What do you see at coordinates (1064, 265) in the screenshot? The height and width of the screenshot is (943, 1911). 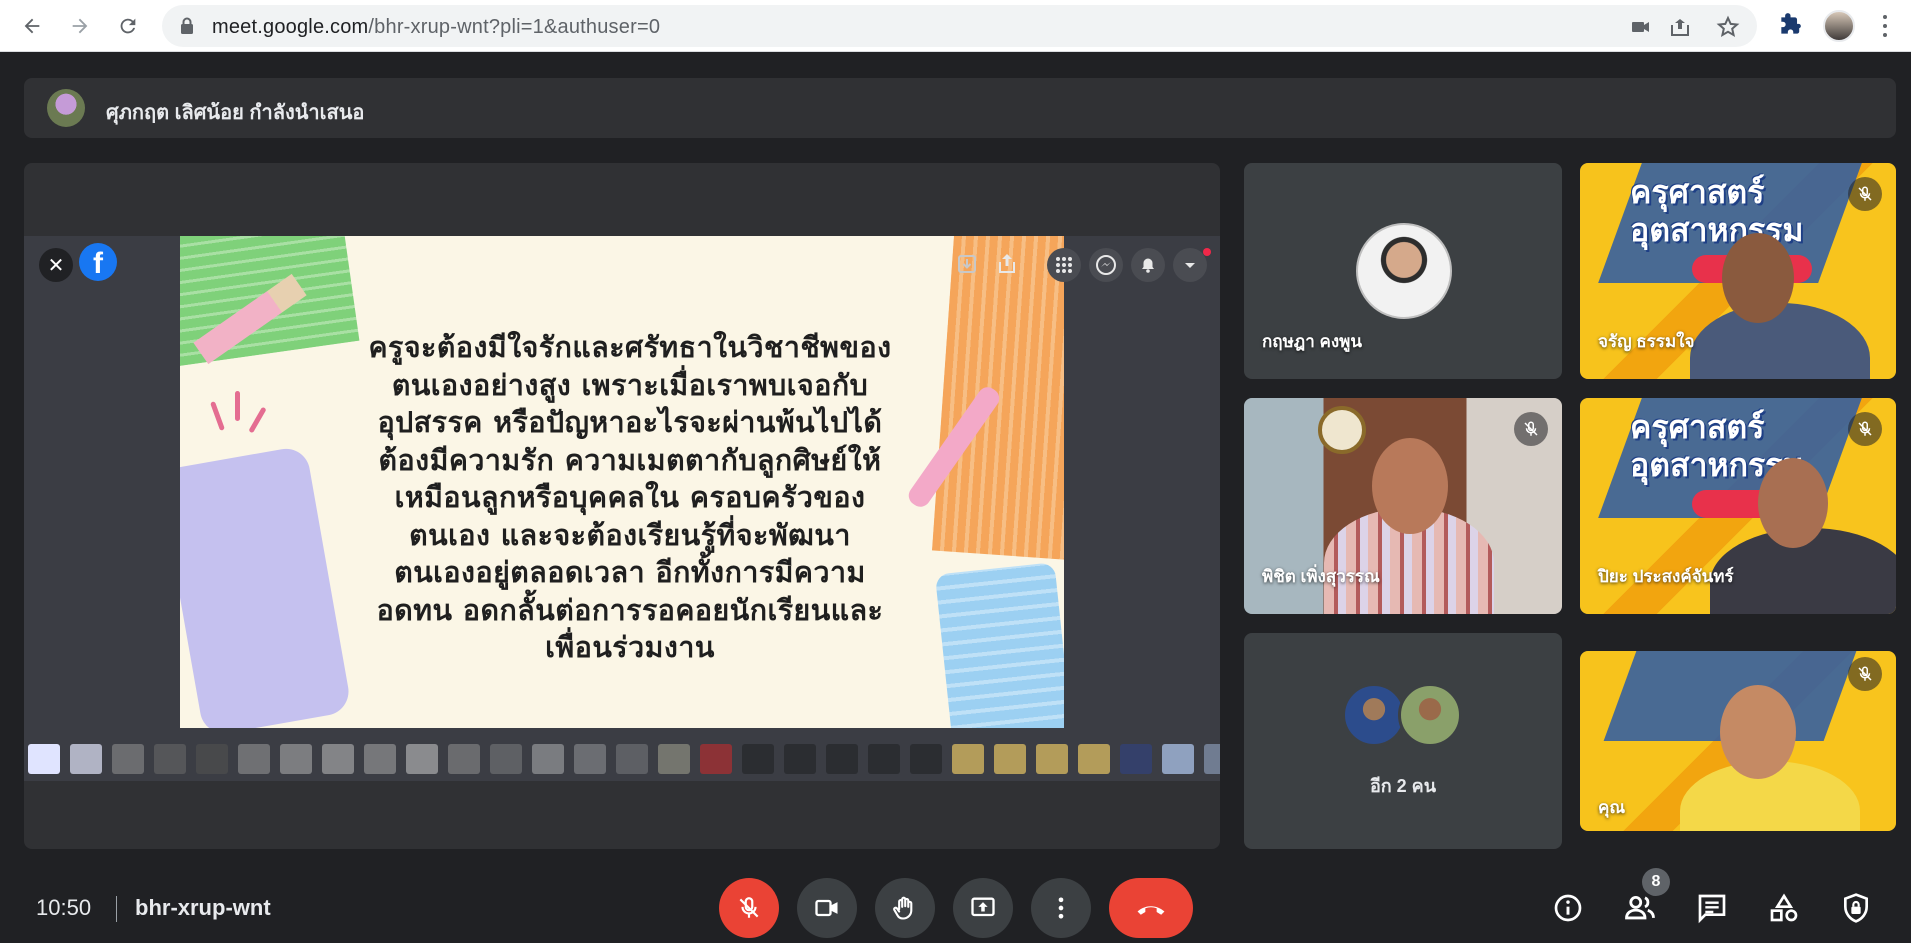 I see `apps-grid-icon` at bounding box center [1064, 265].